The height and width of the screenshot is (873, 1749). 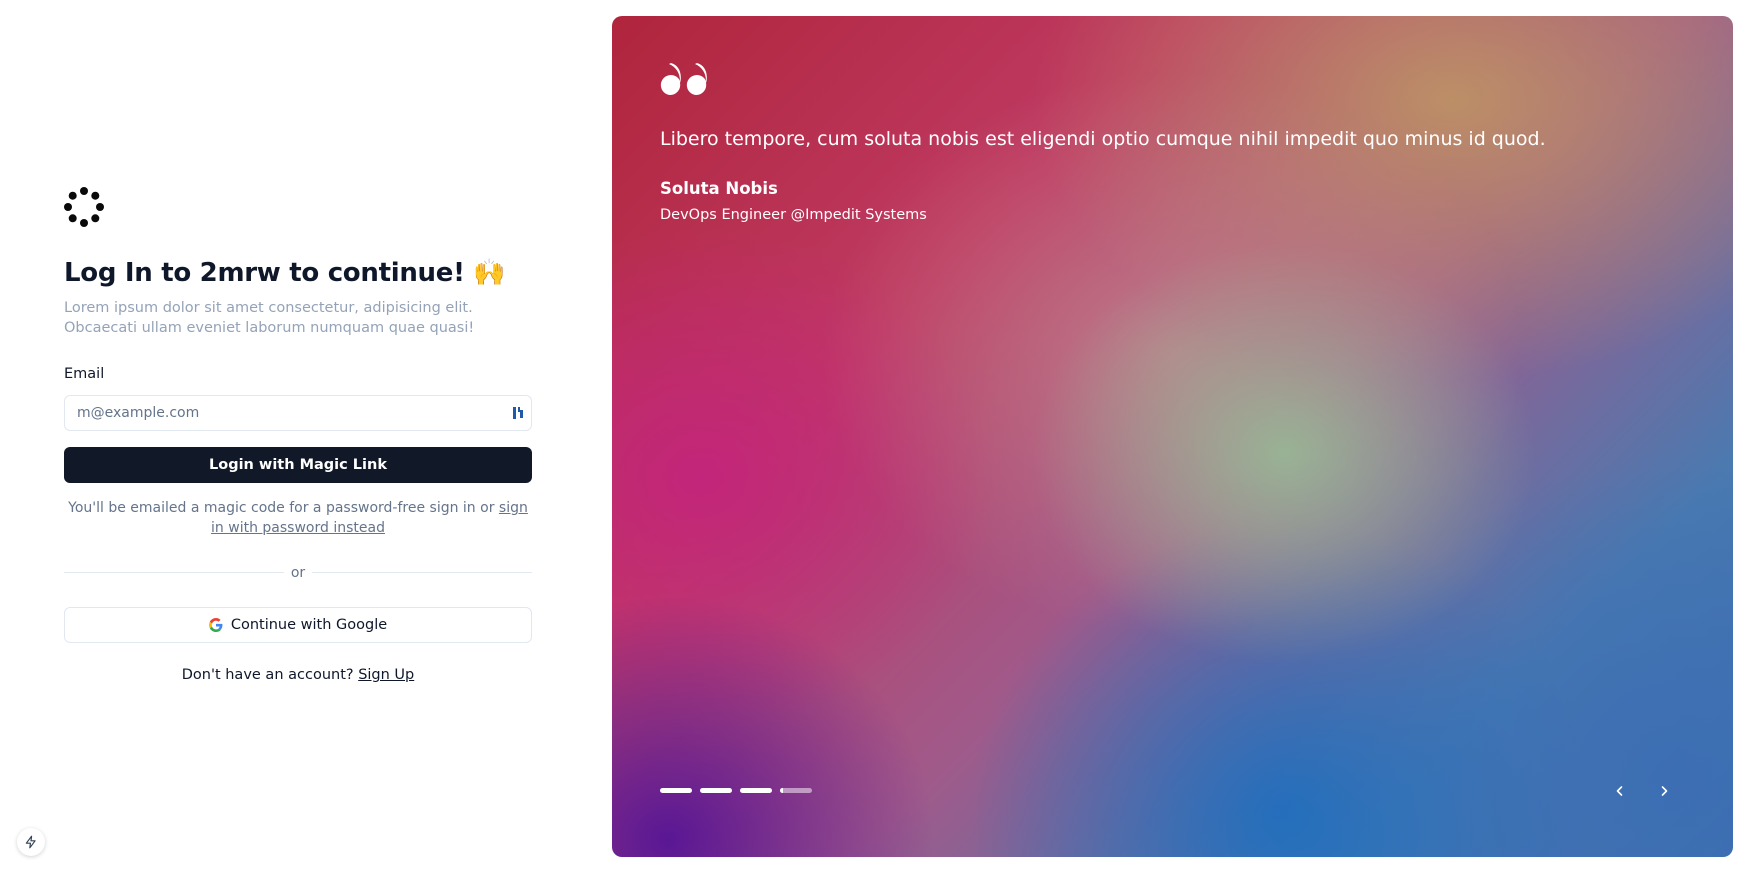 What do you see at coordinates (386, 675) in the screenshot?
I see `signup-link: Sign Up` at bounding box center [386, 675].